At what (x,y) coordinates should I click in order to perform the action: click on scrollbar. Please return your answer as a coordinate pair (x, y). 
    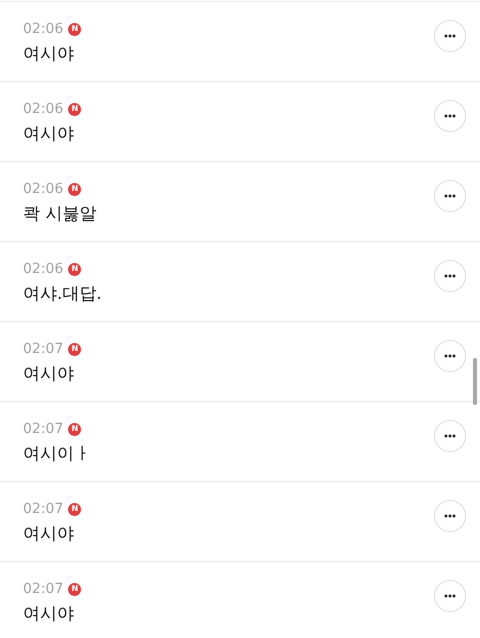
    Looking at the image, I should click on (475, 381).